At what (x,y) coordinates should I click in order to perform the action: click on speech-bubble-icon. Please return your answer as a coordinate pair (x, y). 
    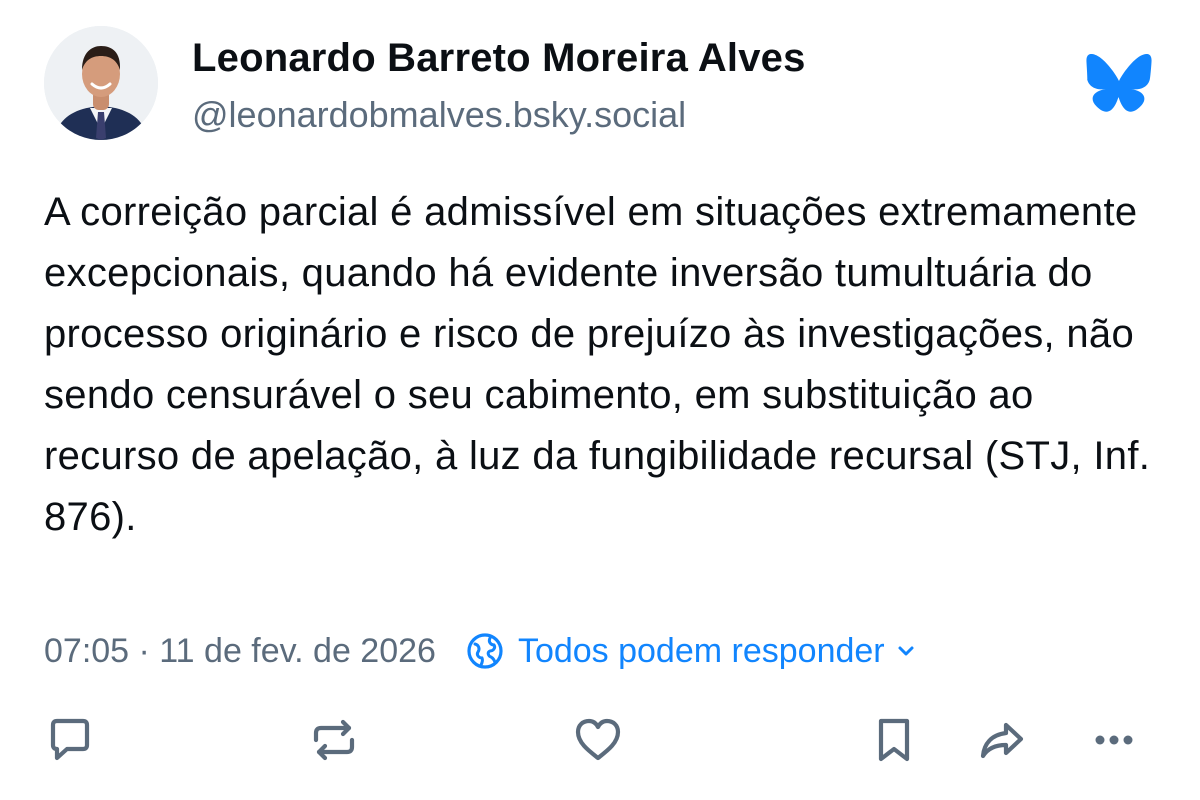
    Looking at the image, I should click on (70, 739).